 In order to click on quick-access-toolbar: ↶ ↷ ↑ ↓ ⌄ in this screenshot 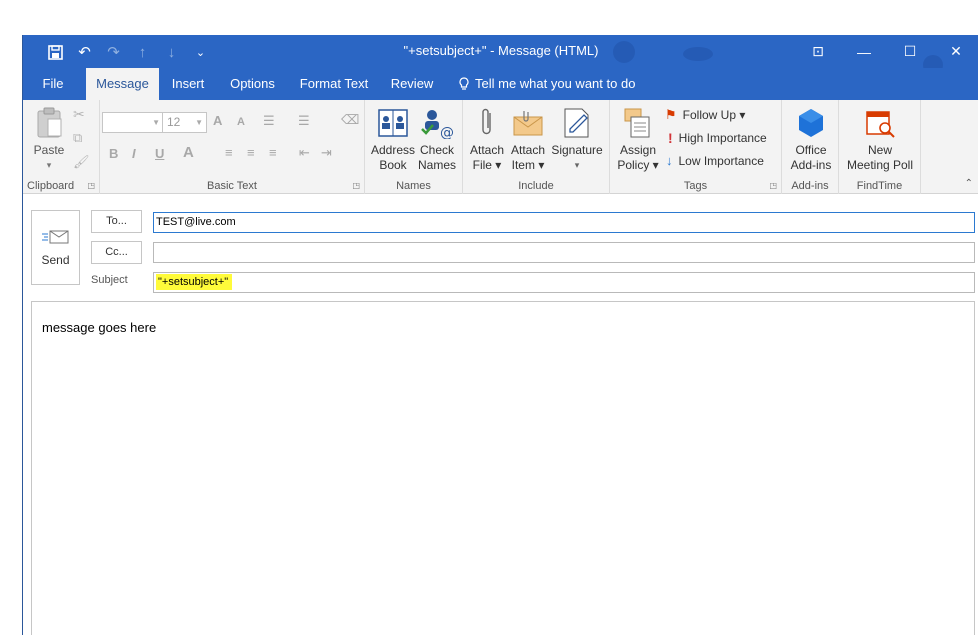, I will do `click(128, 52)`.